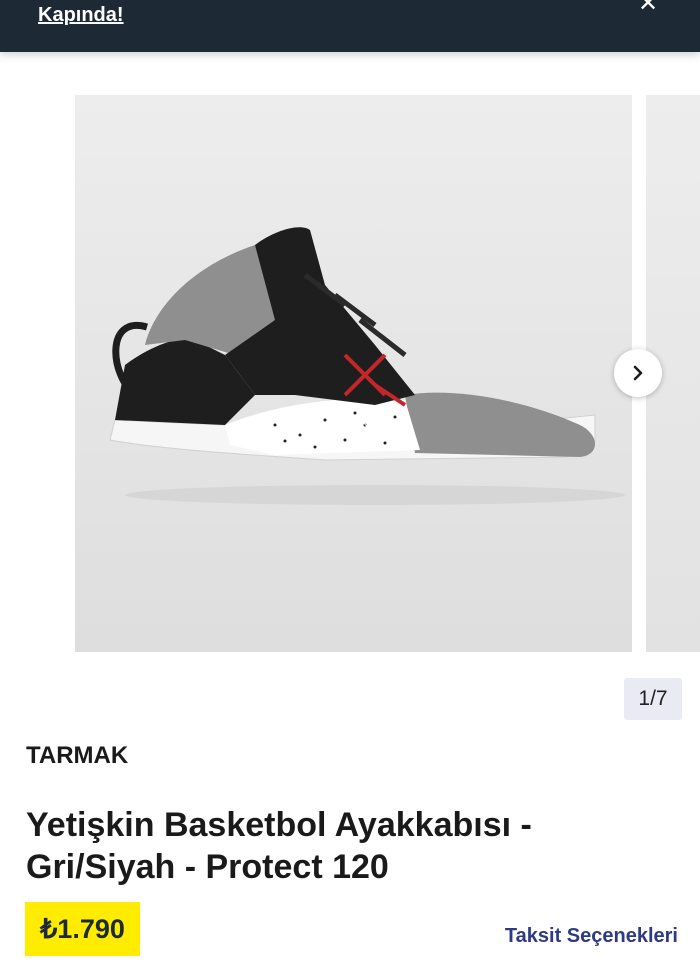  I want to click on chevron-right-icon, so click(638, 373).